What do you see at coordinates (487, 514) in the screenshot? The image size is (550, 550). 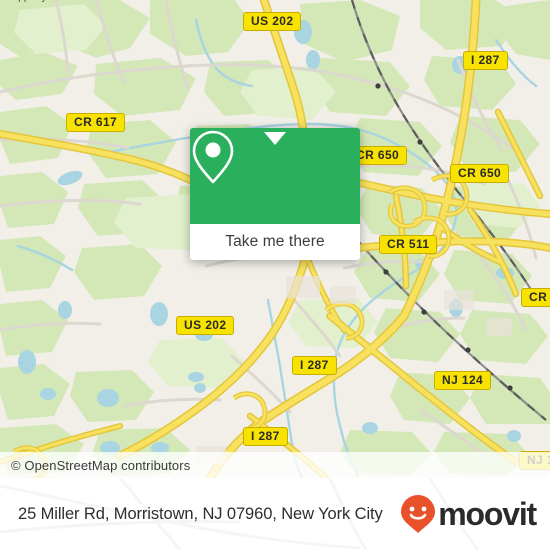 I see `moovit-wordmark: moovit` at bounding box center [487, 514].